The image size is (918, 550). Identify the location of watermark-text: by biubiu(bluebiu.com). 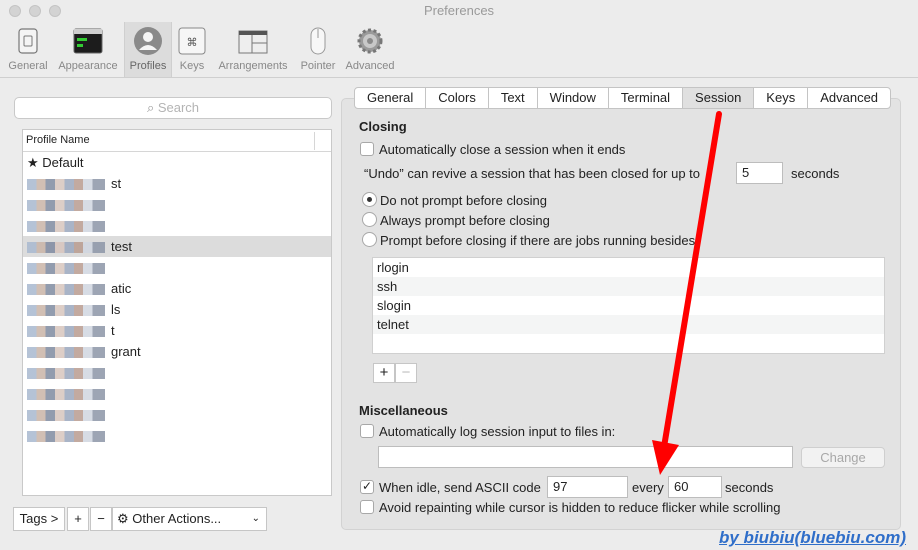
(812, 537).